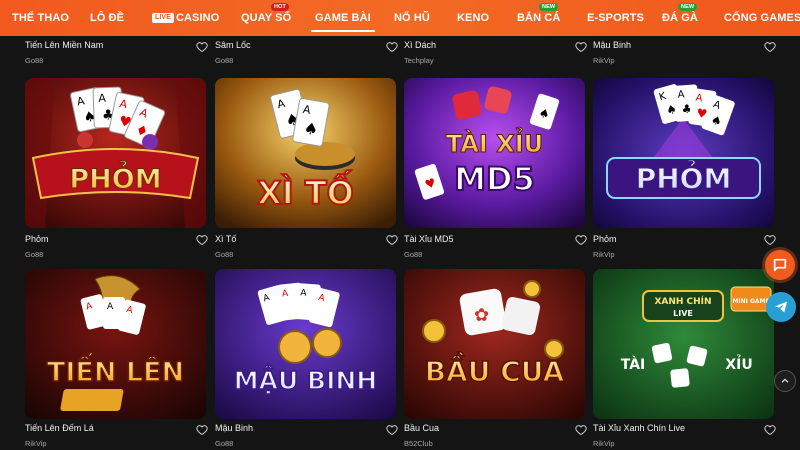 The width and height of the screenshot is (800, 450). I want to click on nav-label: THỂ THAO, so click(41, 18).